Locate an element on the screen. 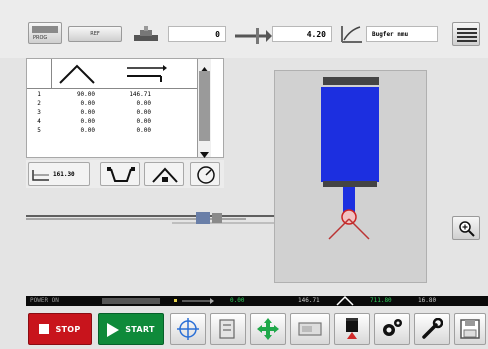 This screenshot has width=488, height=349. material-label: Bugfer nmu is located at coordinates (390, 34).